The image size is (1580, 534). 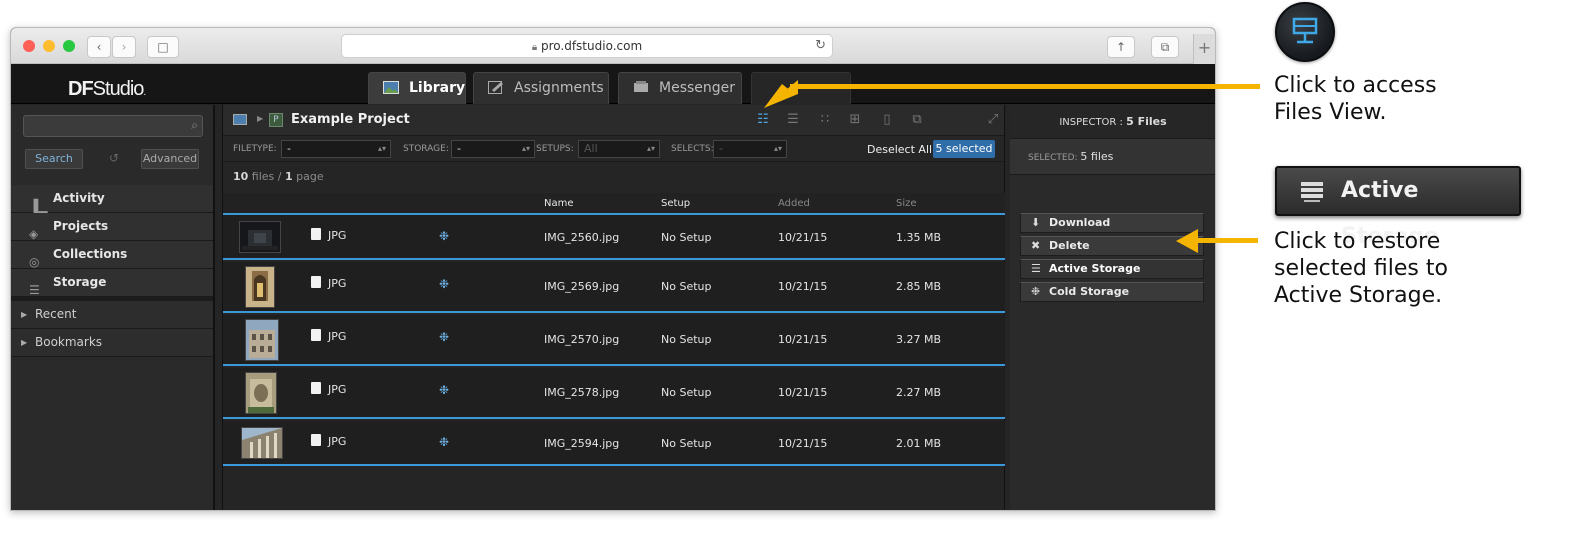 What do you see at coordinates (1121, 47) in the screenshot?
I see `share-icon: ↑` at bounding box center [1121, 47].